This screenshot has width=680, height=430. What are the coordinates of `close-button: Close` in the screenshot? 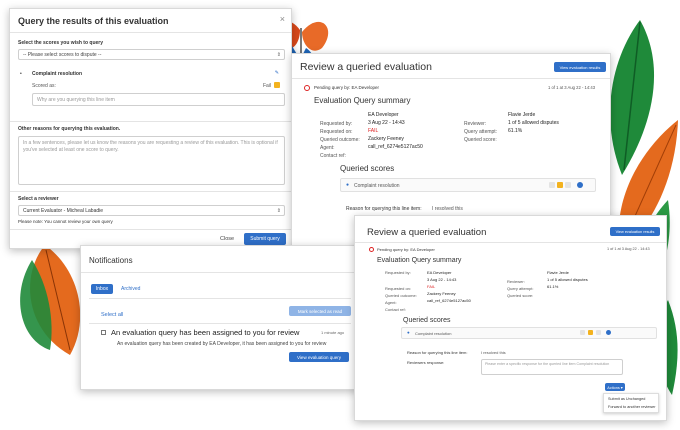 It's located at (227, 239).